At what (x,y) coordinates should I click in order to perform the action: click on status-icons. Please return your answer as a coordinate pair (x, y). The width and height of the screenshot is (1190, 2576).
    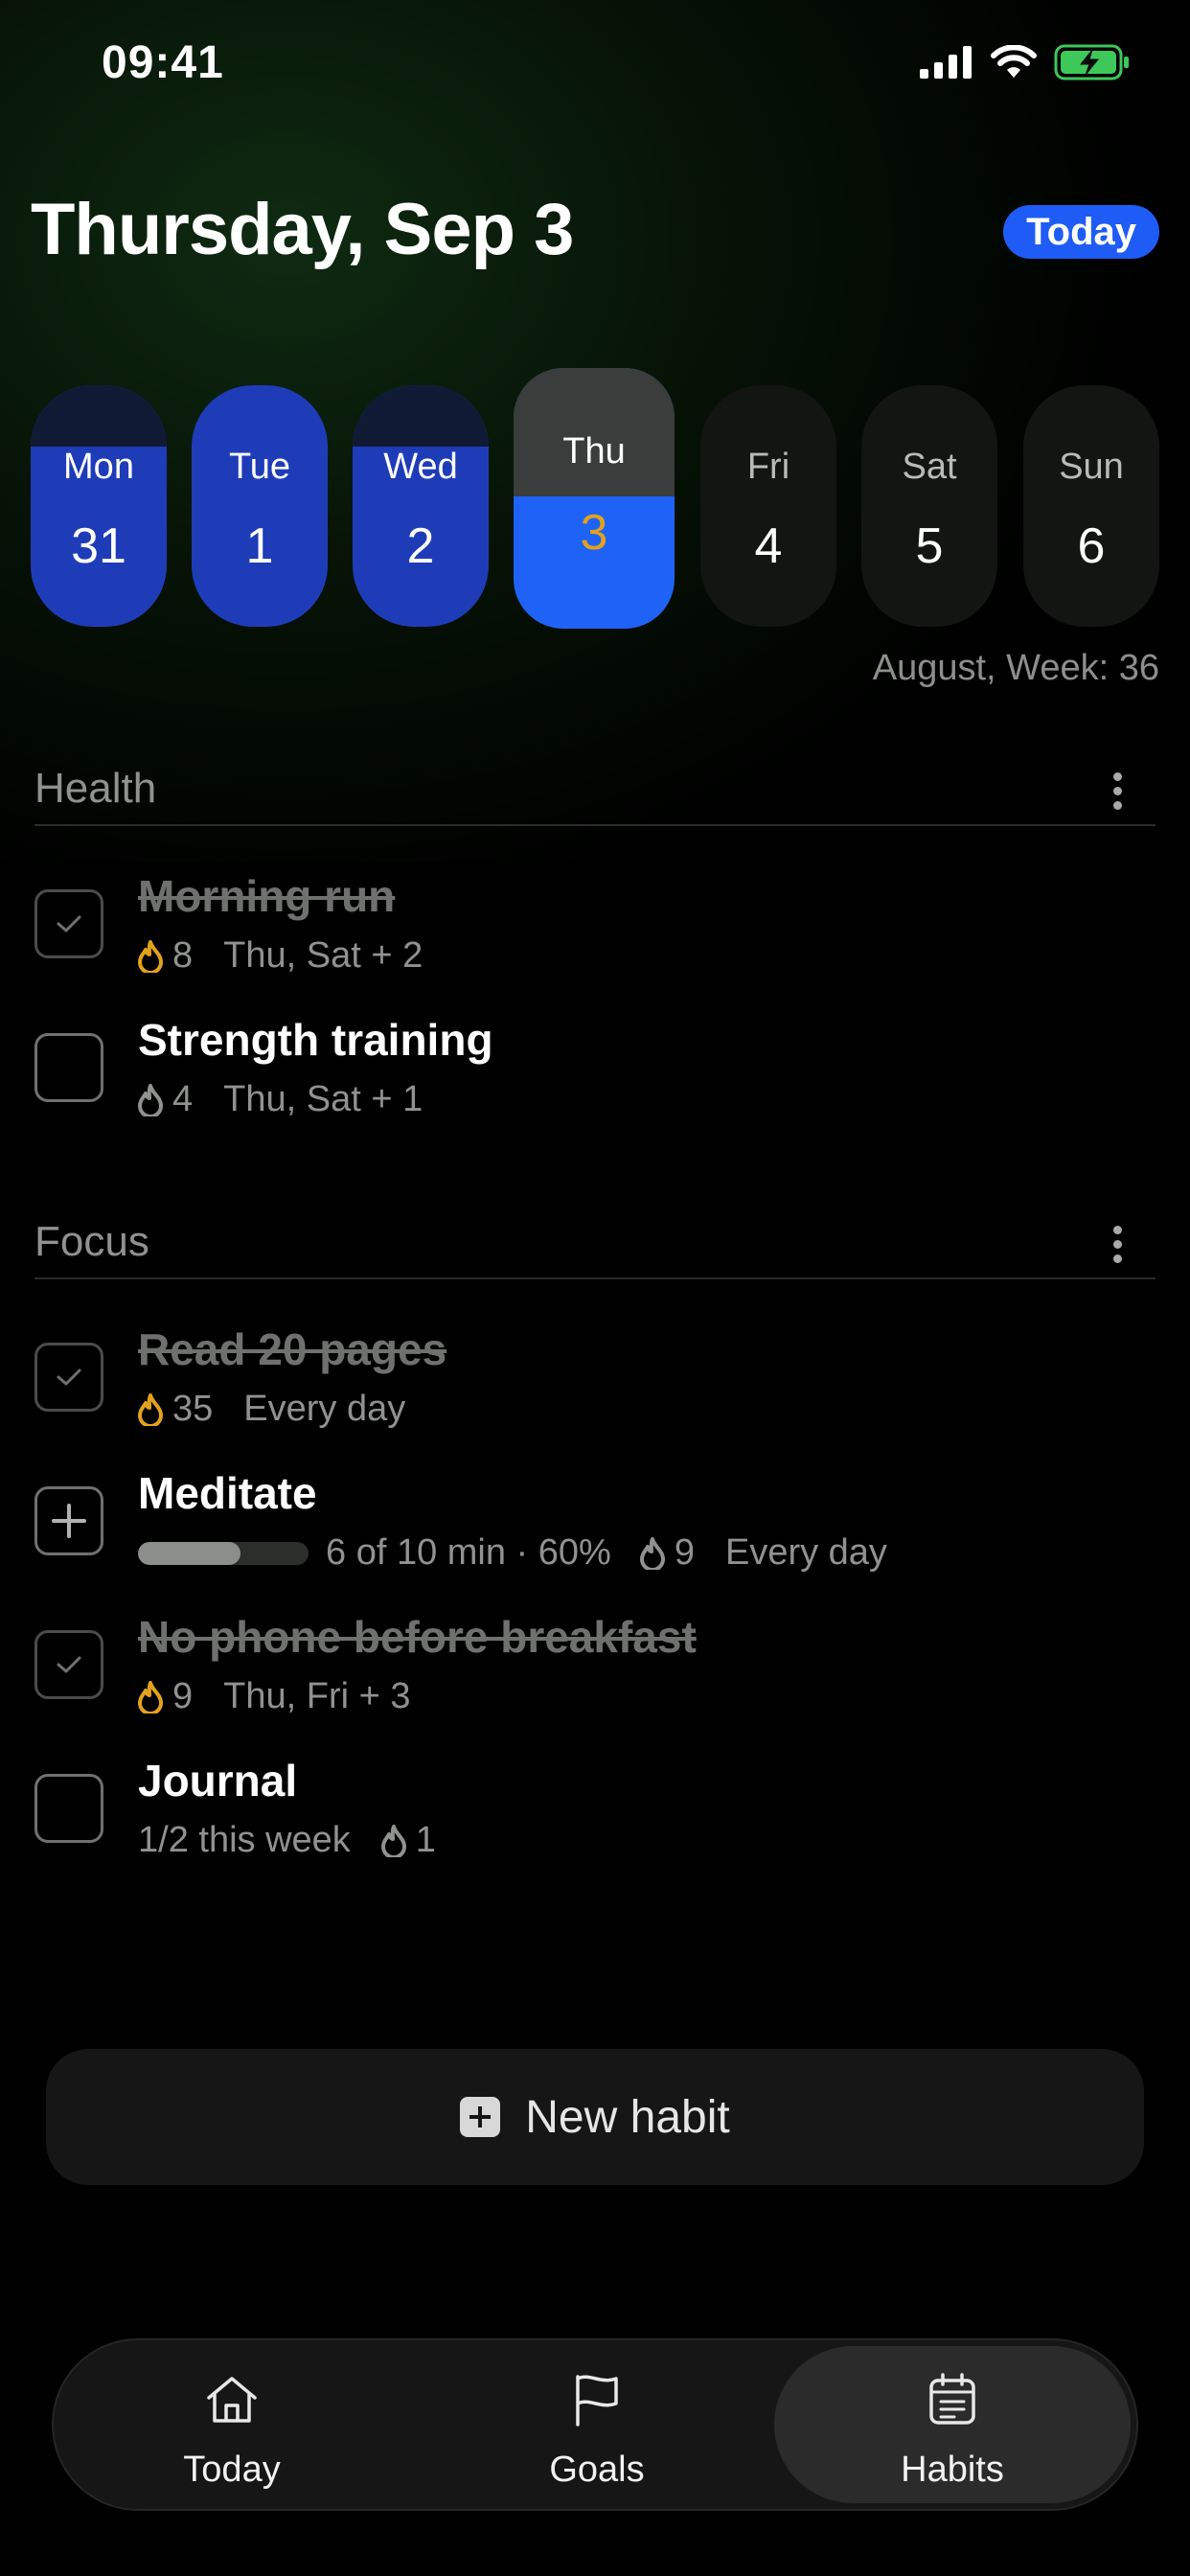
    Looking at the image, I should click on (1026, 62).